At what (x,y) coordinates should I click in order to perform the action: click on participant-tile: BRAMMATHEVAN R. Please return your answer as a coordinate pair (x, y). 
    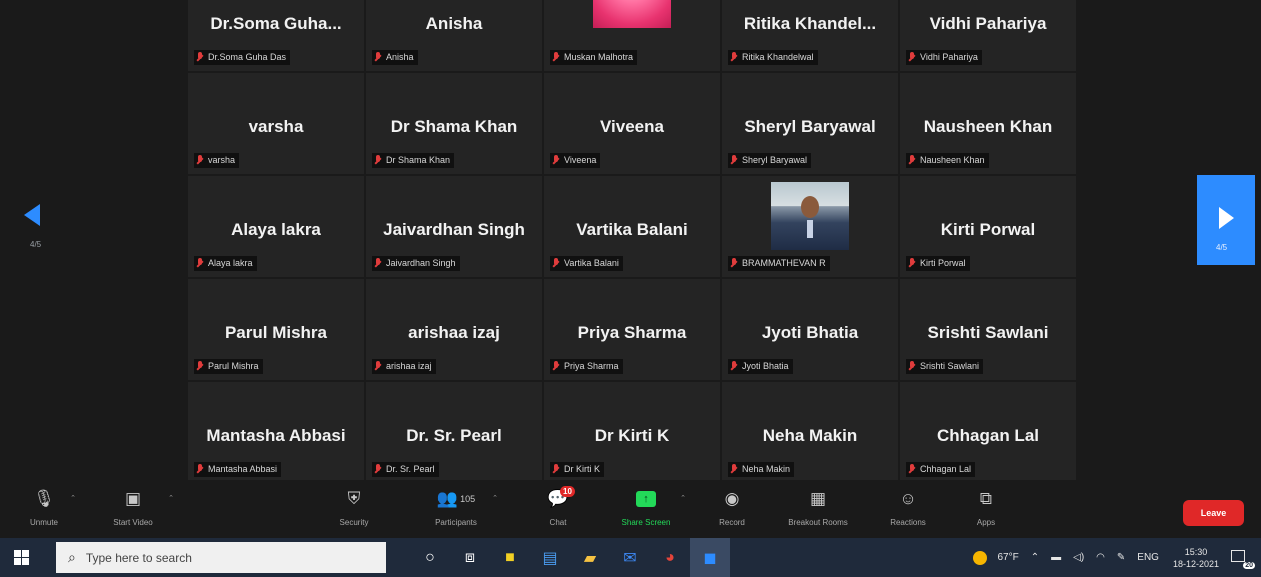
    Looking at the image, I should click on (810, 226).